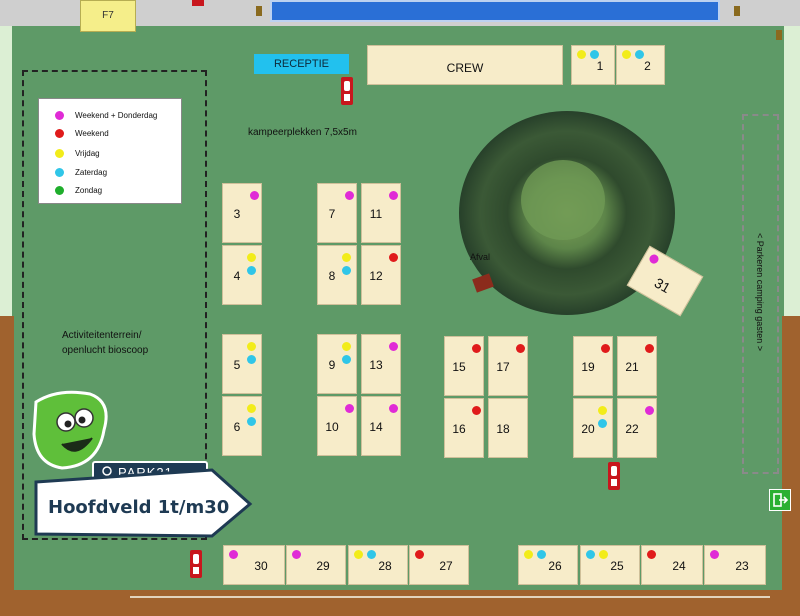 The height and width of the screenshot is (616, 800). What do you see at coordinates (381, 426) in the screenshot?
I see `camping-plot-14: 14` at bounding box center [381, 426].